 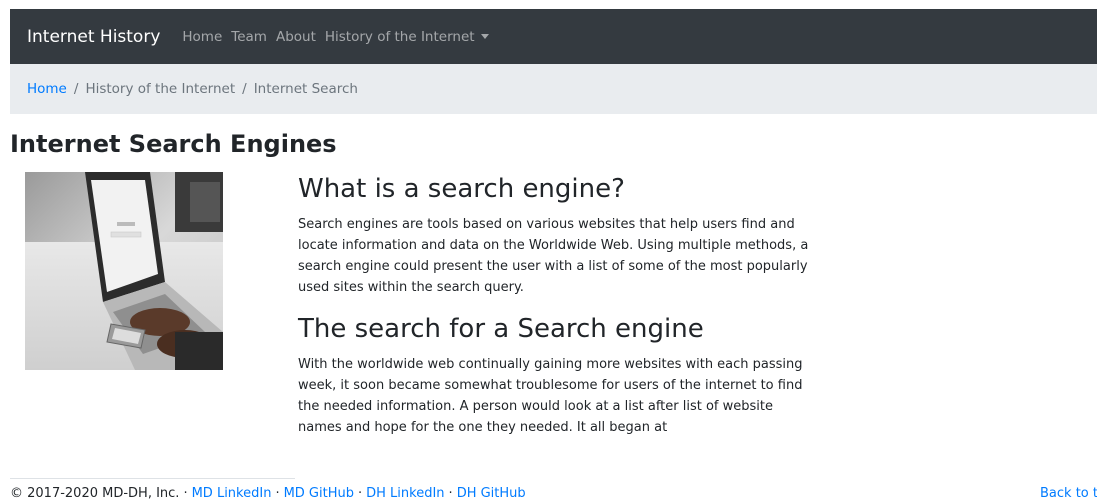 I want to click on footer-link-md-linkedin: MD LinkedIn, so click(x=232, y=493).